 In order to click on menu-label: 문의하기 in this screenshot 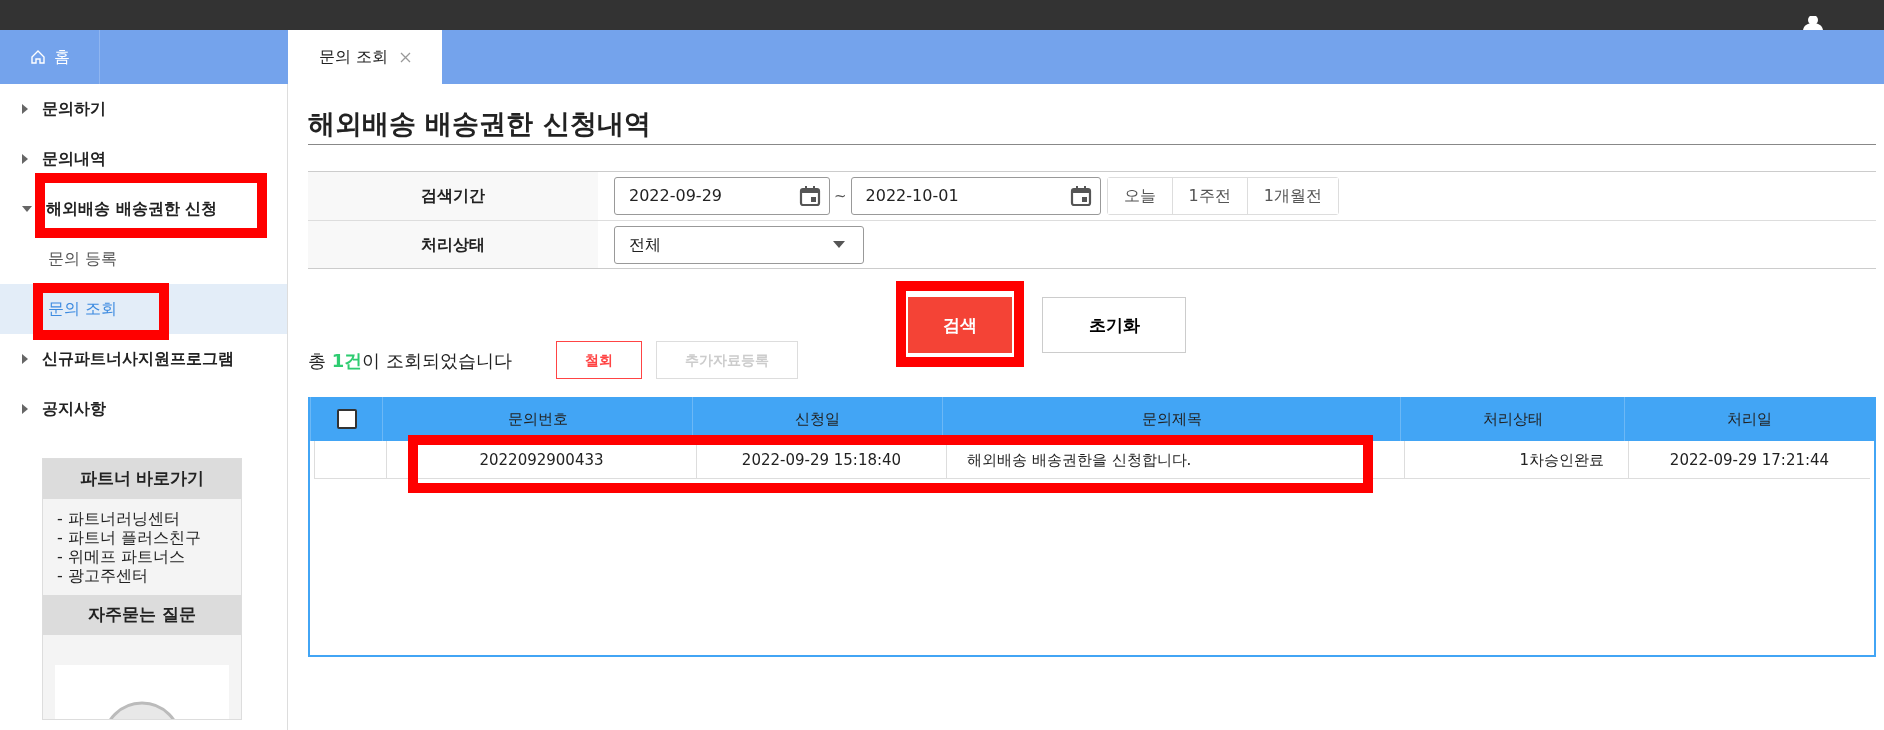, I will do `click(74, 109)`.